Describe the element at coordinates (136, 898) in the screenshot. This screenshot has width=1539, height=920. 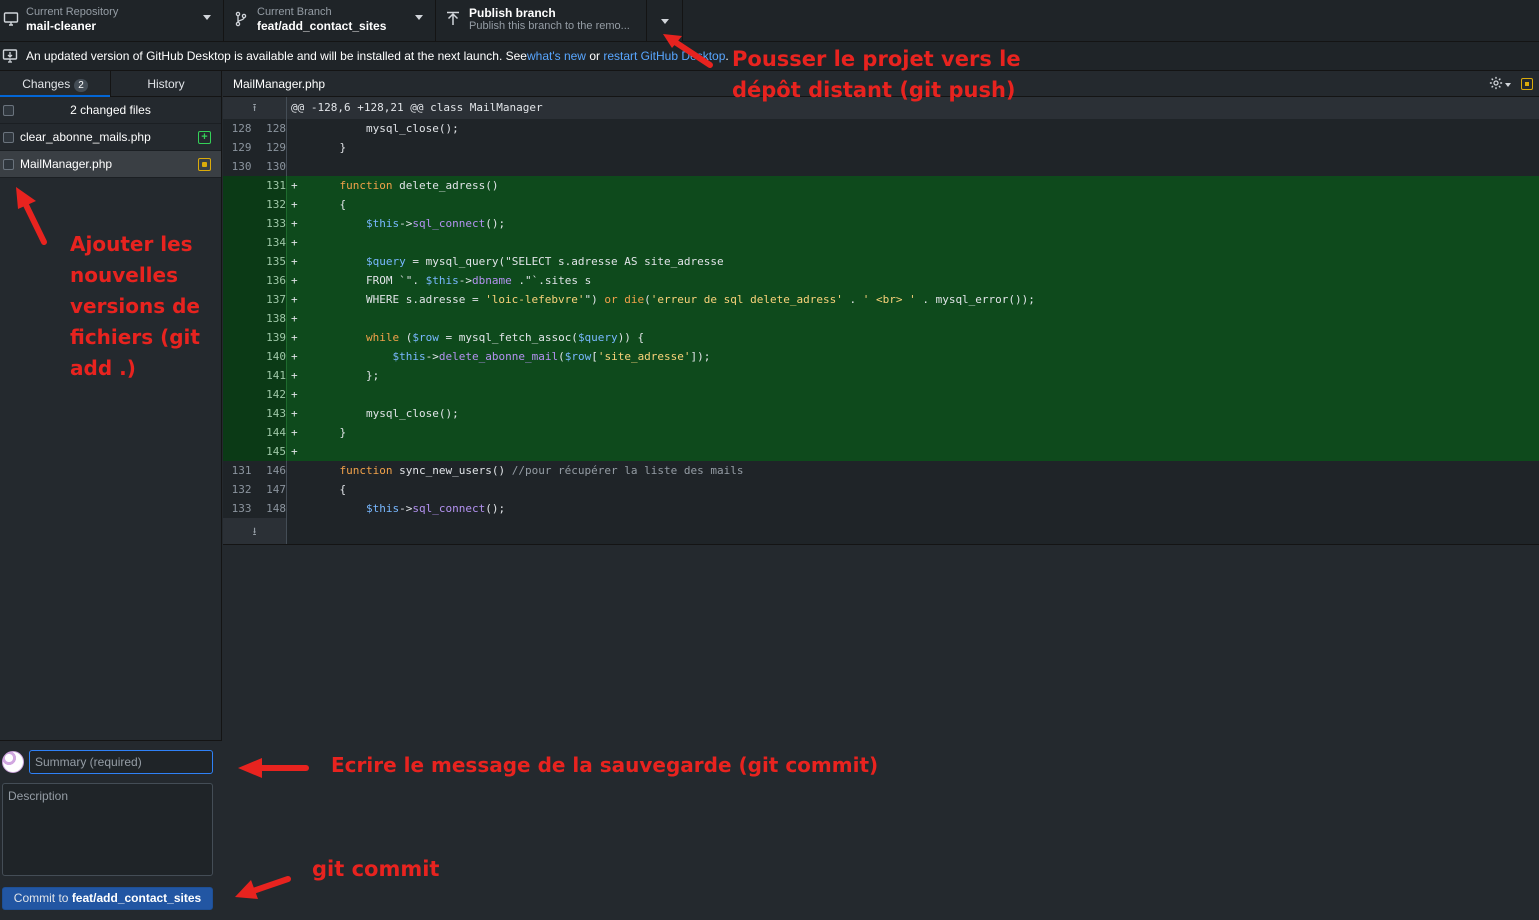
I see `commit-branch: feat/add_contact_sites` at that location.